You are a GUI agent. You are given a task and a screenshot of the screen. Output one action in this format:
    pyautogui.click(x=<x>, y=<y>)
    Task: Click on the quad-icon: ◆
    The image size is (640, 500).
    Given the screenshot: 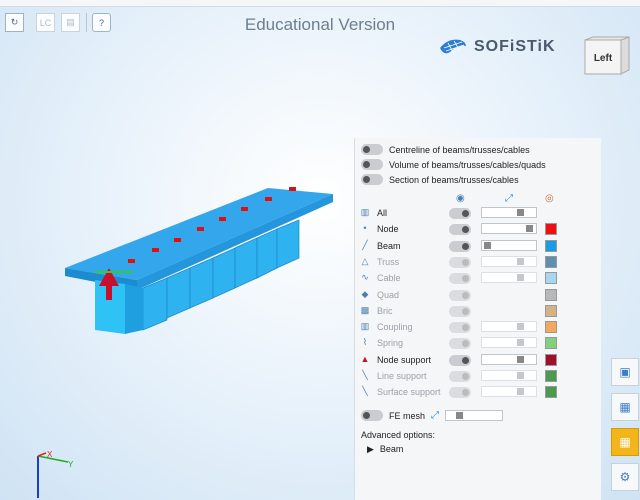 What is the action you would take?
    pyautogui.click(x=365, y=293)
    